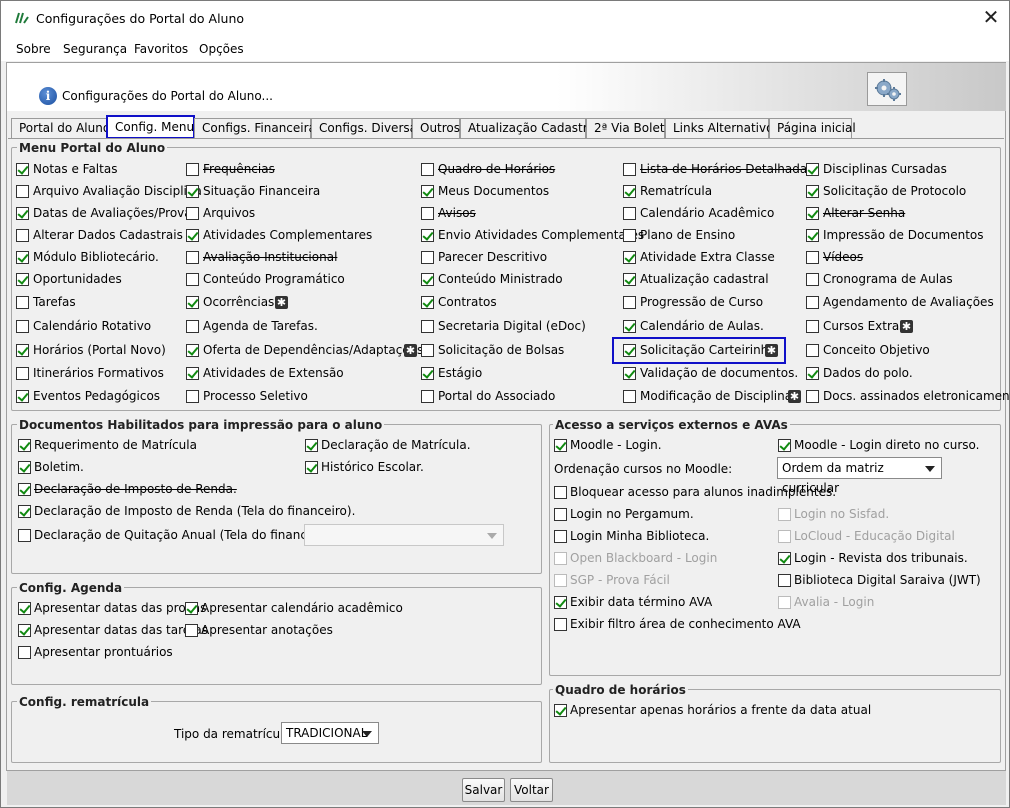 This screenshot has height=808, width=1010. I want to click on back-button: Voltar, so click(531, 790).